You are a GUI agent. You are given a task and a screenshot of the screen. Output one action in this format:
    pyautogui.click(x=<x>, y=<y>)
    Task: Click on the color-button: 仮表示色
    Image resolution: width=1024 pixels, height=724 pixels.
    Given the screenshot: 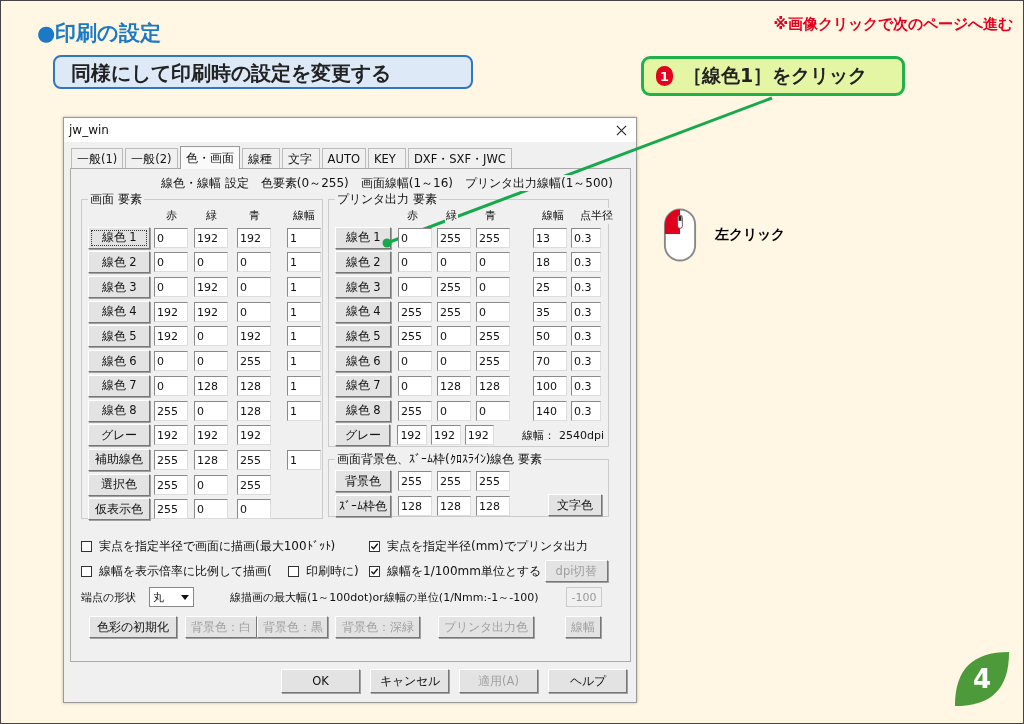 What is the action you would take?
    pyautogui.click(x=119, y=509)
    